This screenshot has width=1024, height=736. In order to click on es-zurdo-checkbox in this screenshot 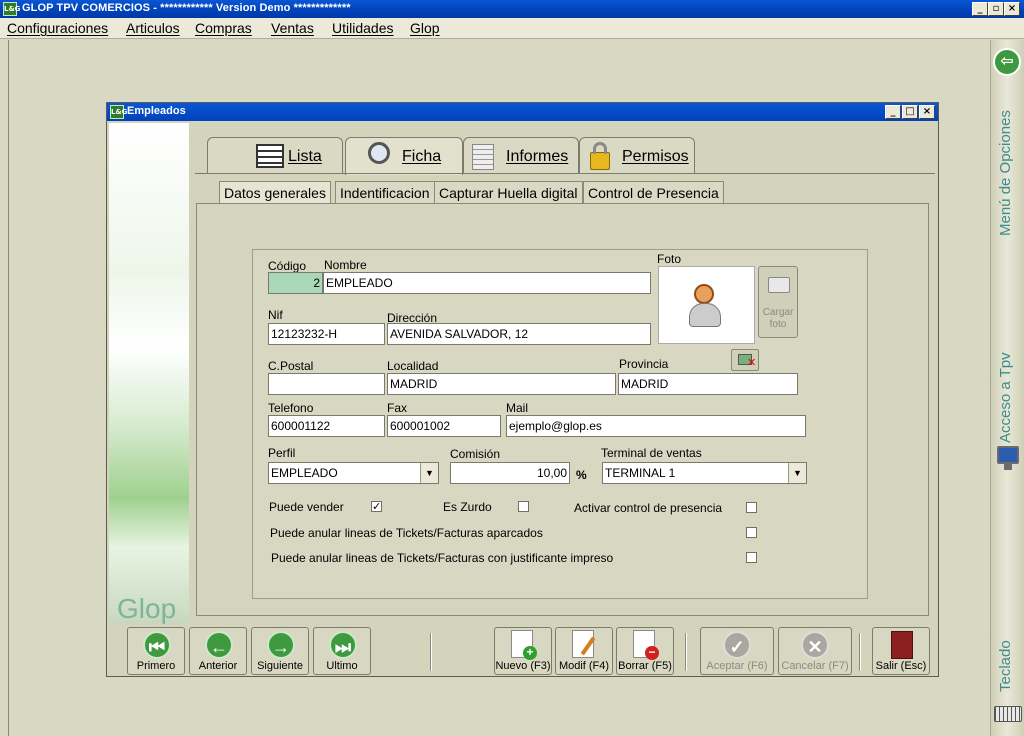, I will do `click(523, 506)`.